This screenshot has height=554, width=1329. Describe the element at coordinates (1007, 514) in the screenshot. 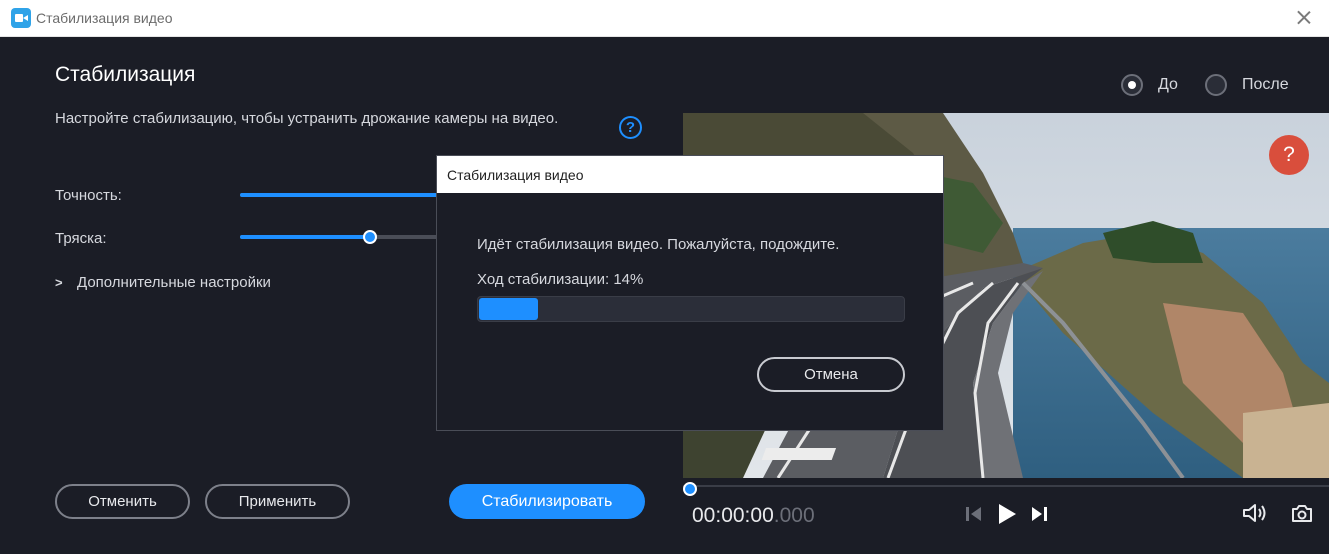

I see `play-icon` at that location.